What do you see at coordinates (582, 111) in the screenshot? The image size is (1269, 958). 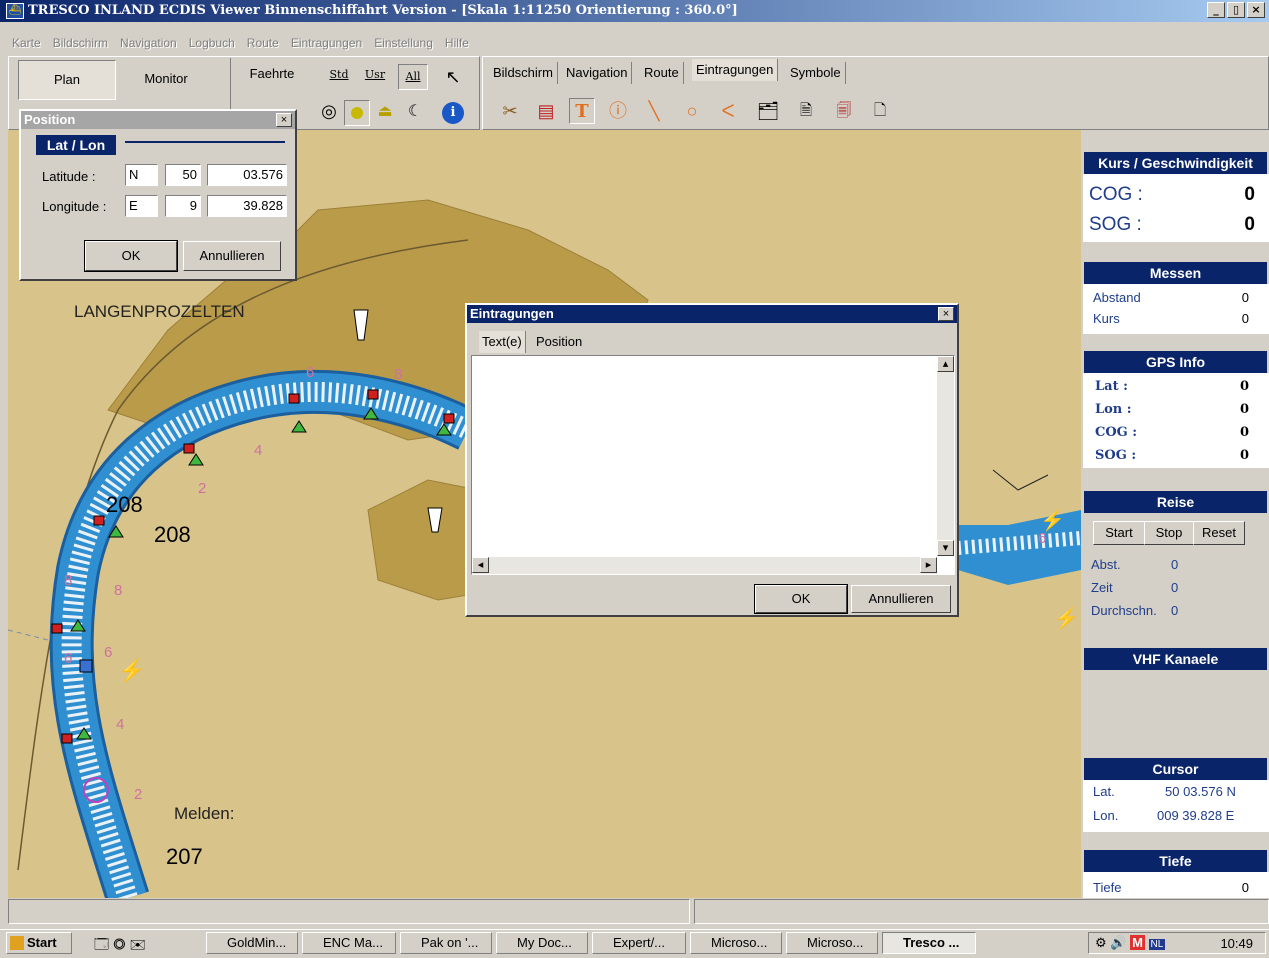 I see `text-tool-icon: T` at bounding box center [582, 111].